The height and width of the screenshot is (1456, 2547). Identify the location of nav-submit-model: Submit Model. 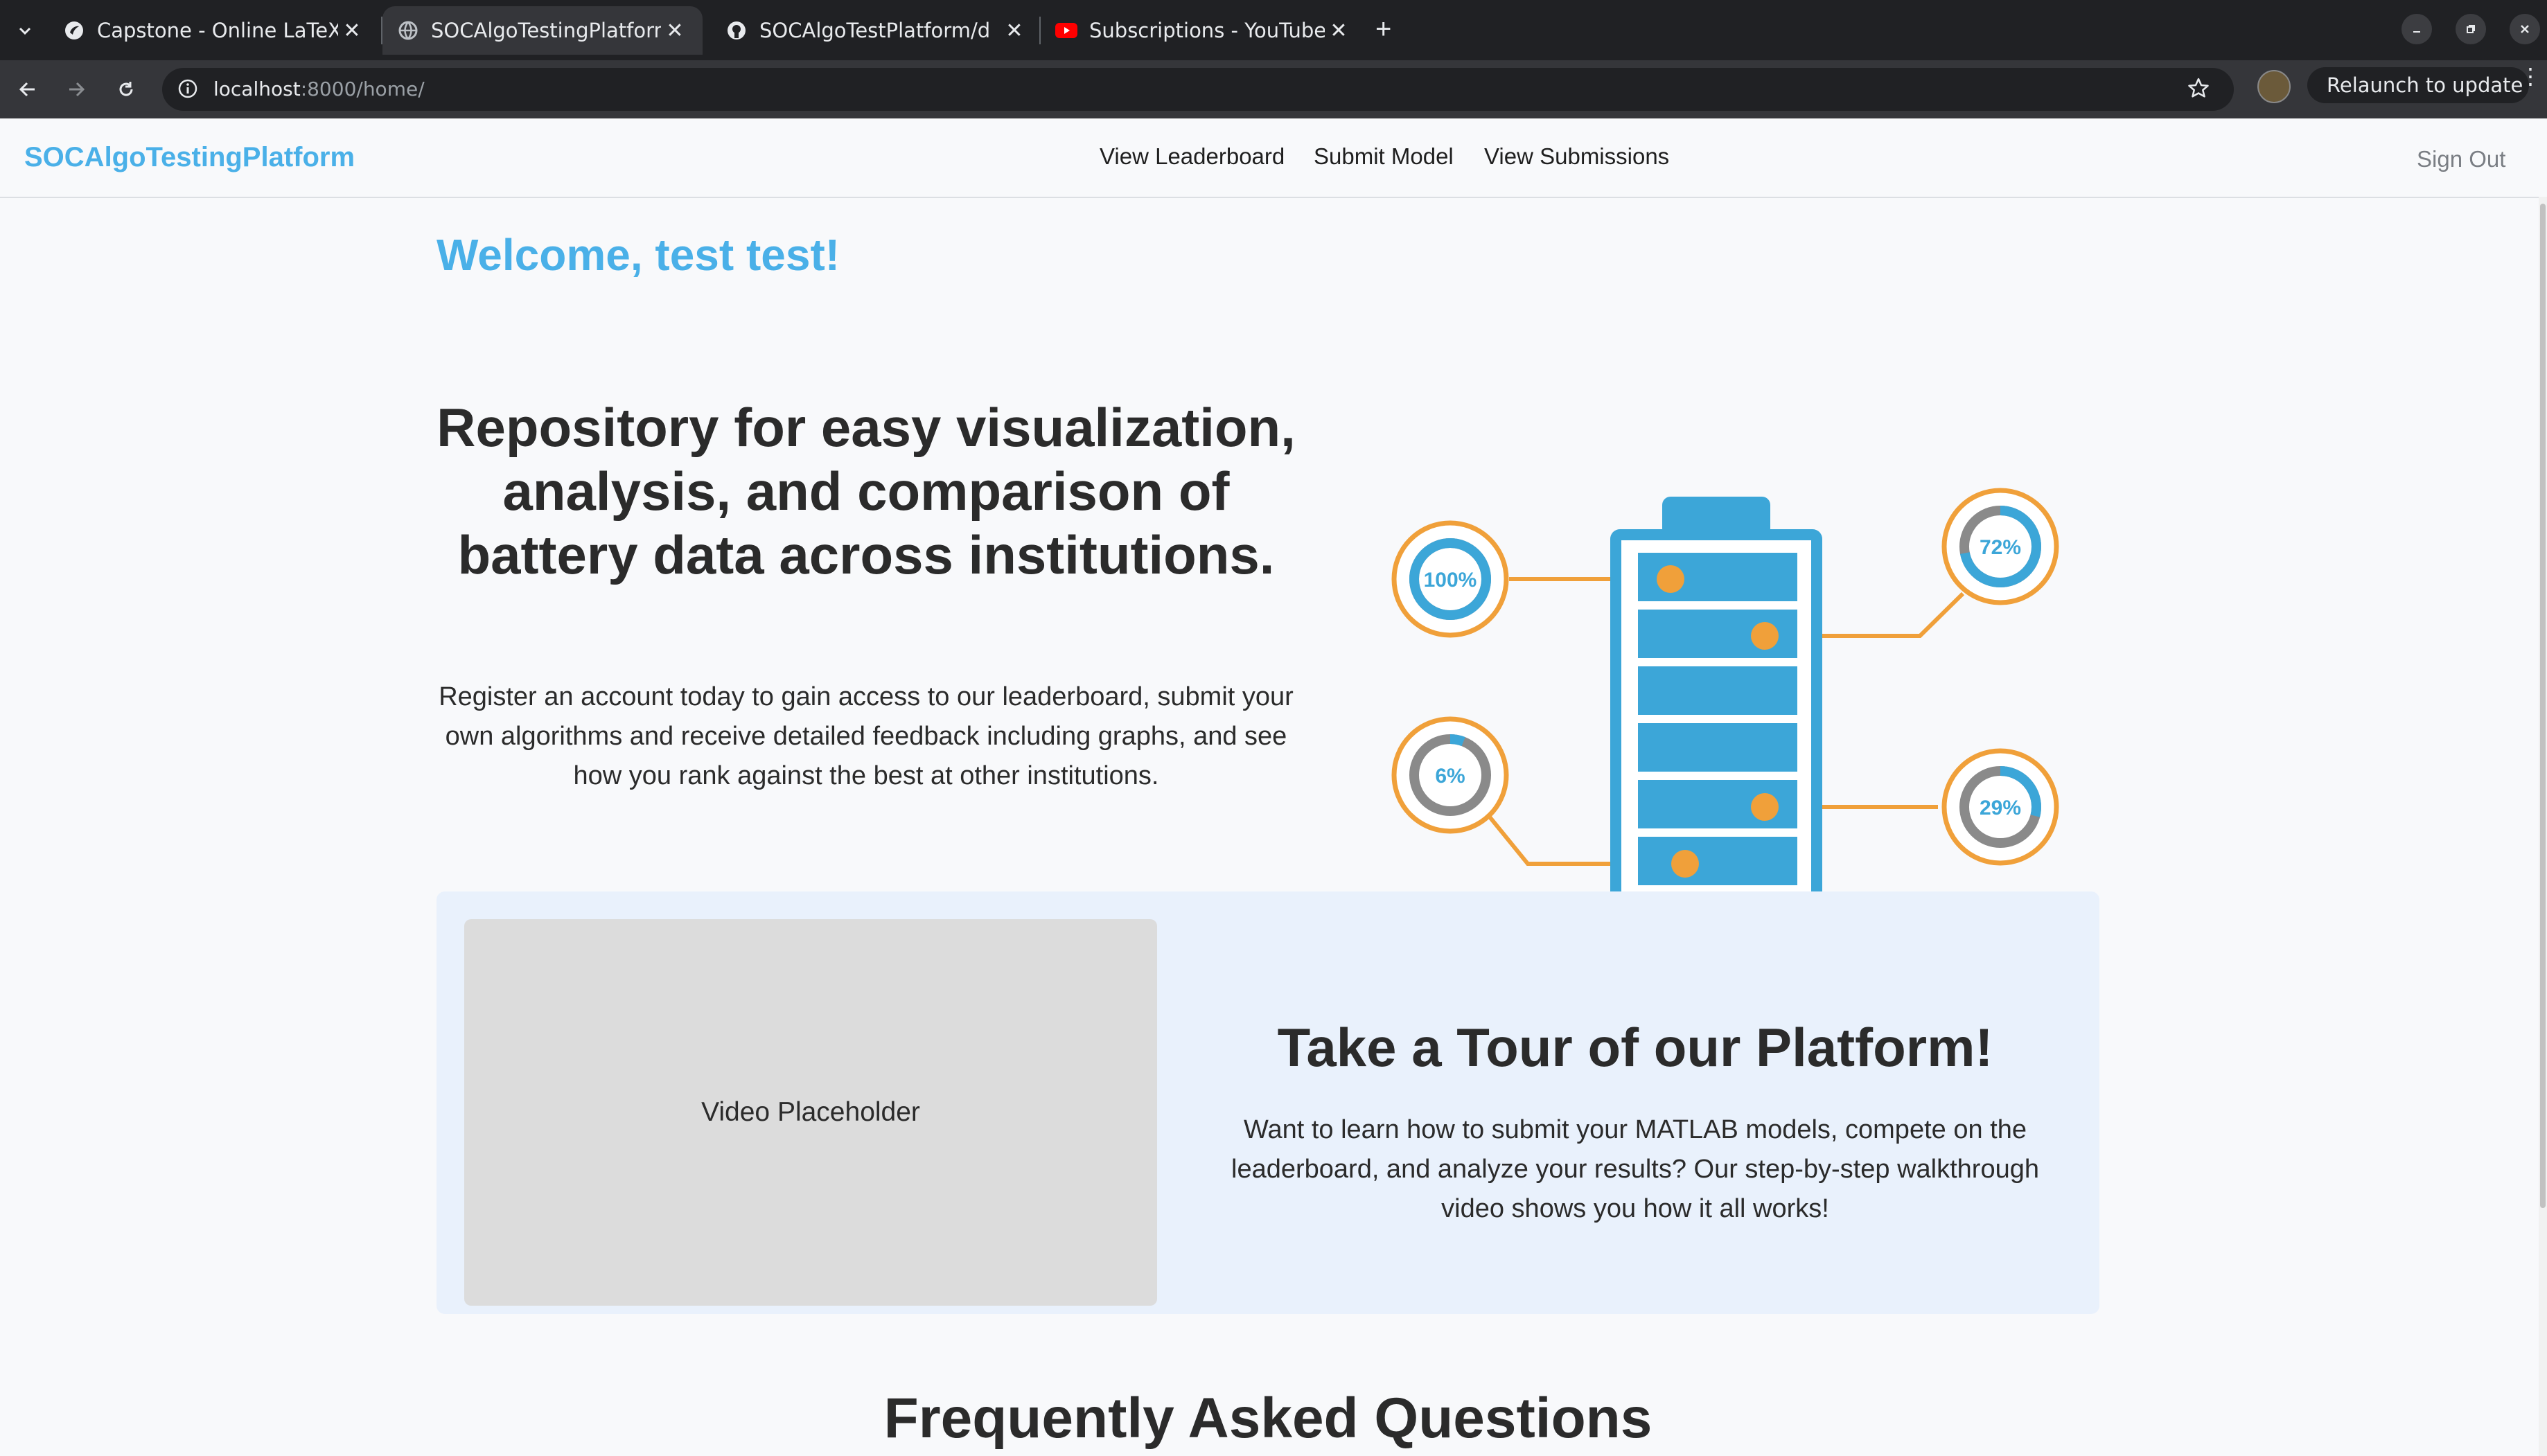
(1384, 156).